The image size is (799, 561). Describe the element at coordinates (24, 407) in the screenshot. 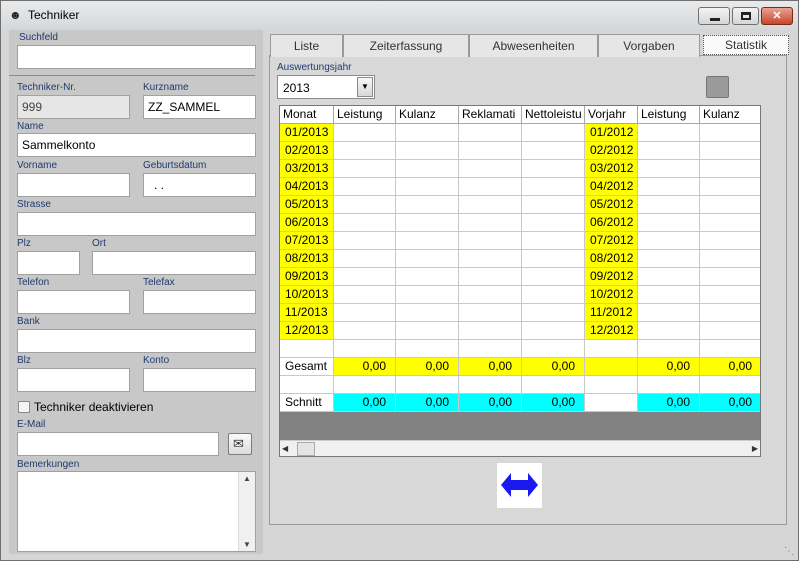

I see `deaktivieren-checkbox` at that location.